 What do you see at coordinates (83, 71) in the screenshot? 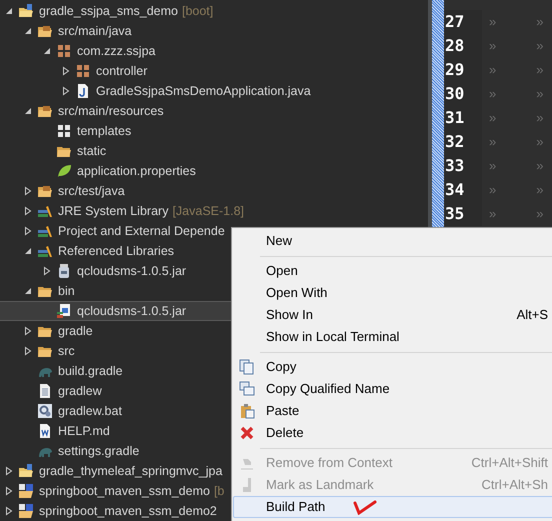
I see `package-icon` at bounding box center [83, 71].